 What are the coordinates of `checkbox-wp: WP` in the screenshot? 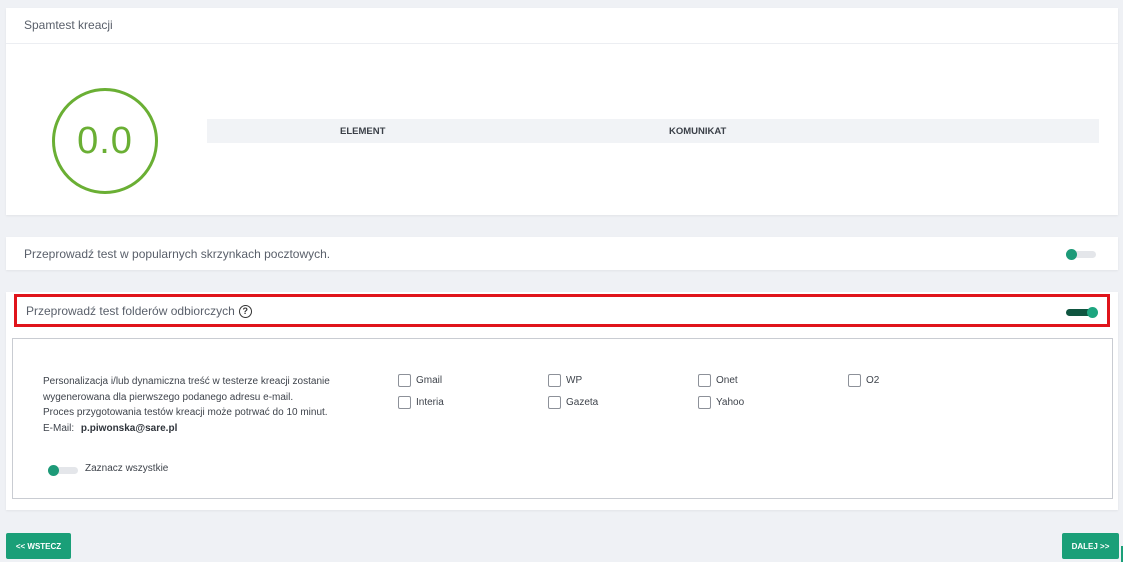 It's located at (565, 380).